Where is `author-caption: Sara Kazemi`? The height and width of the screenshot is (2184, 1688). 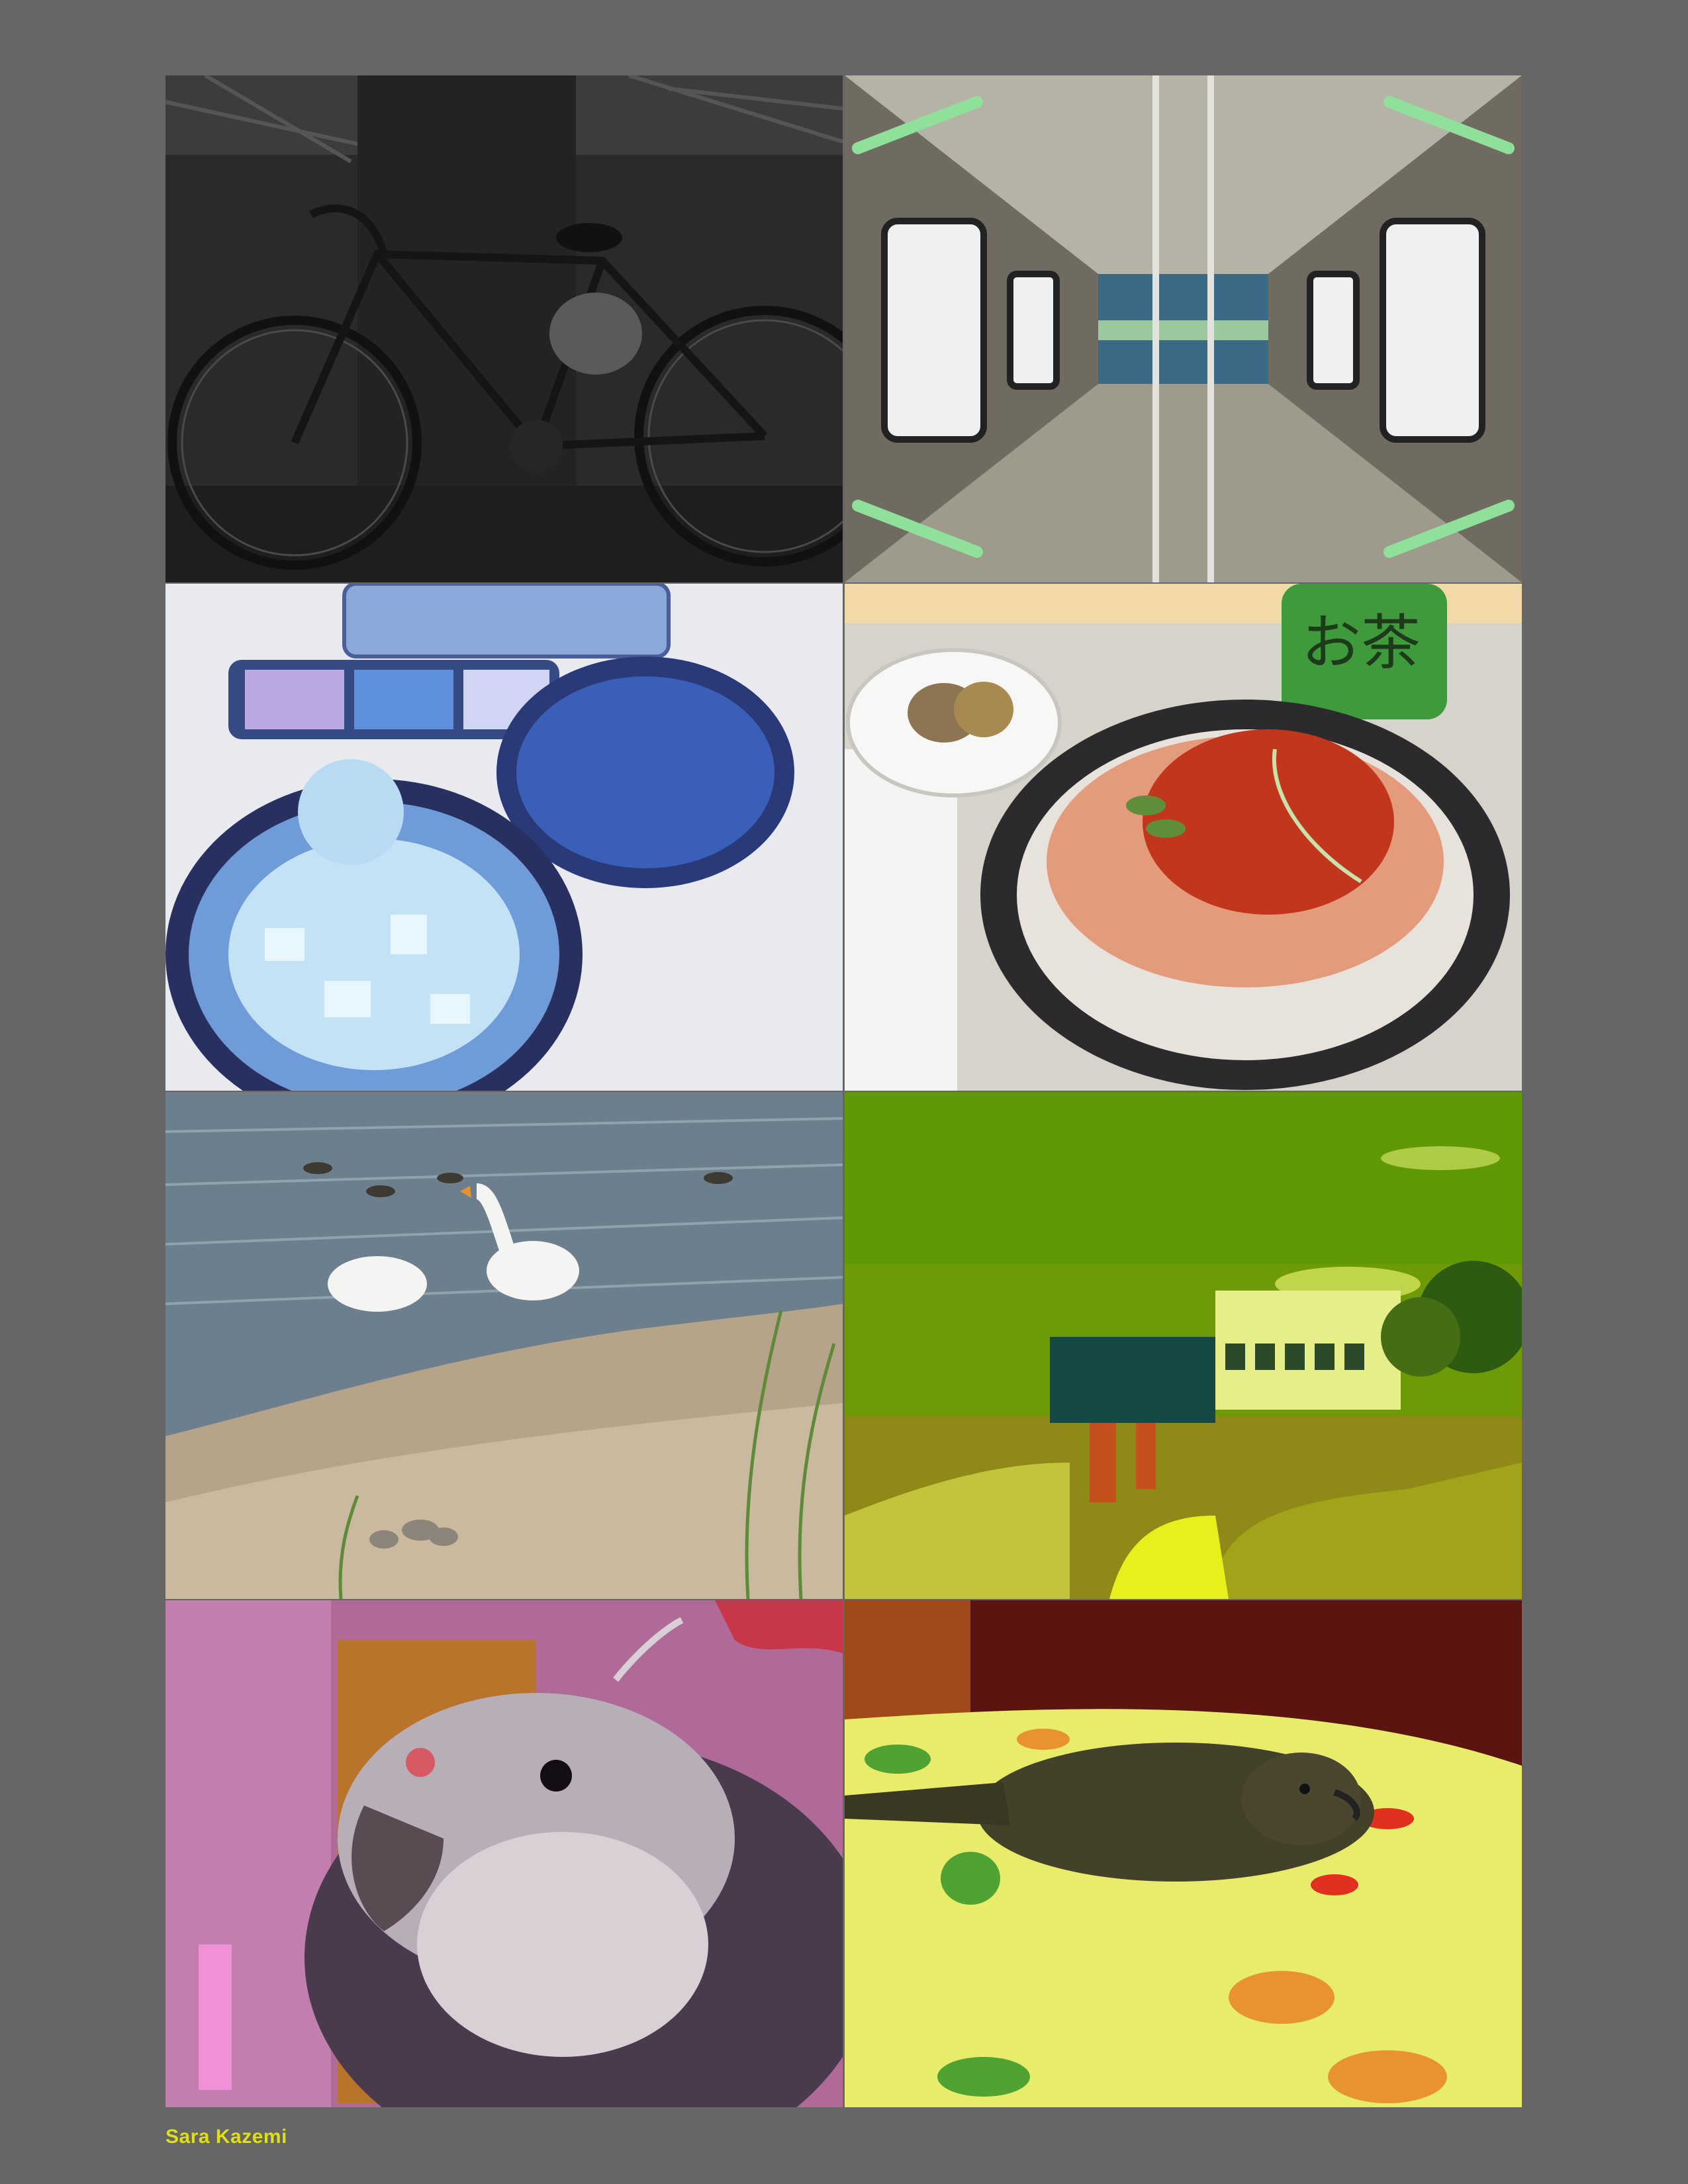 author-caption: Sara Kazemi is located at coordinates (226, 2137).